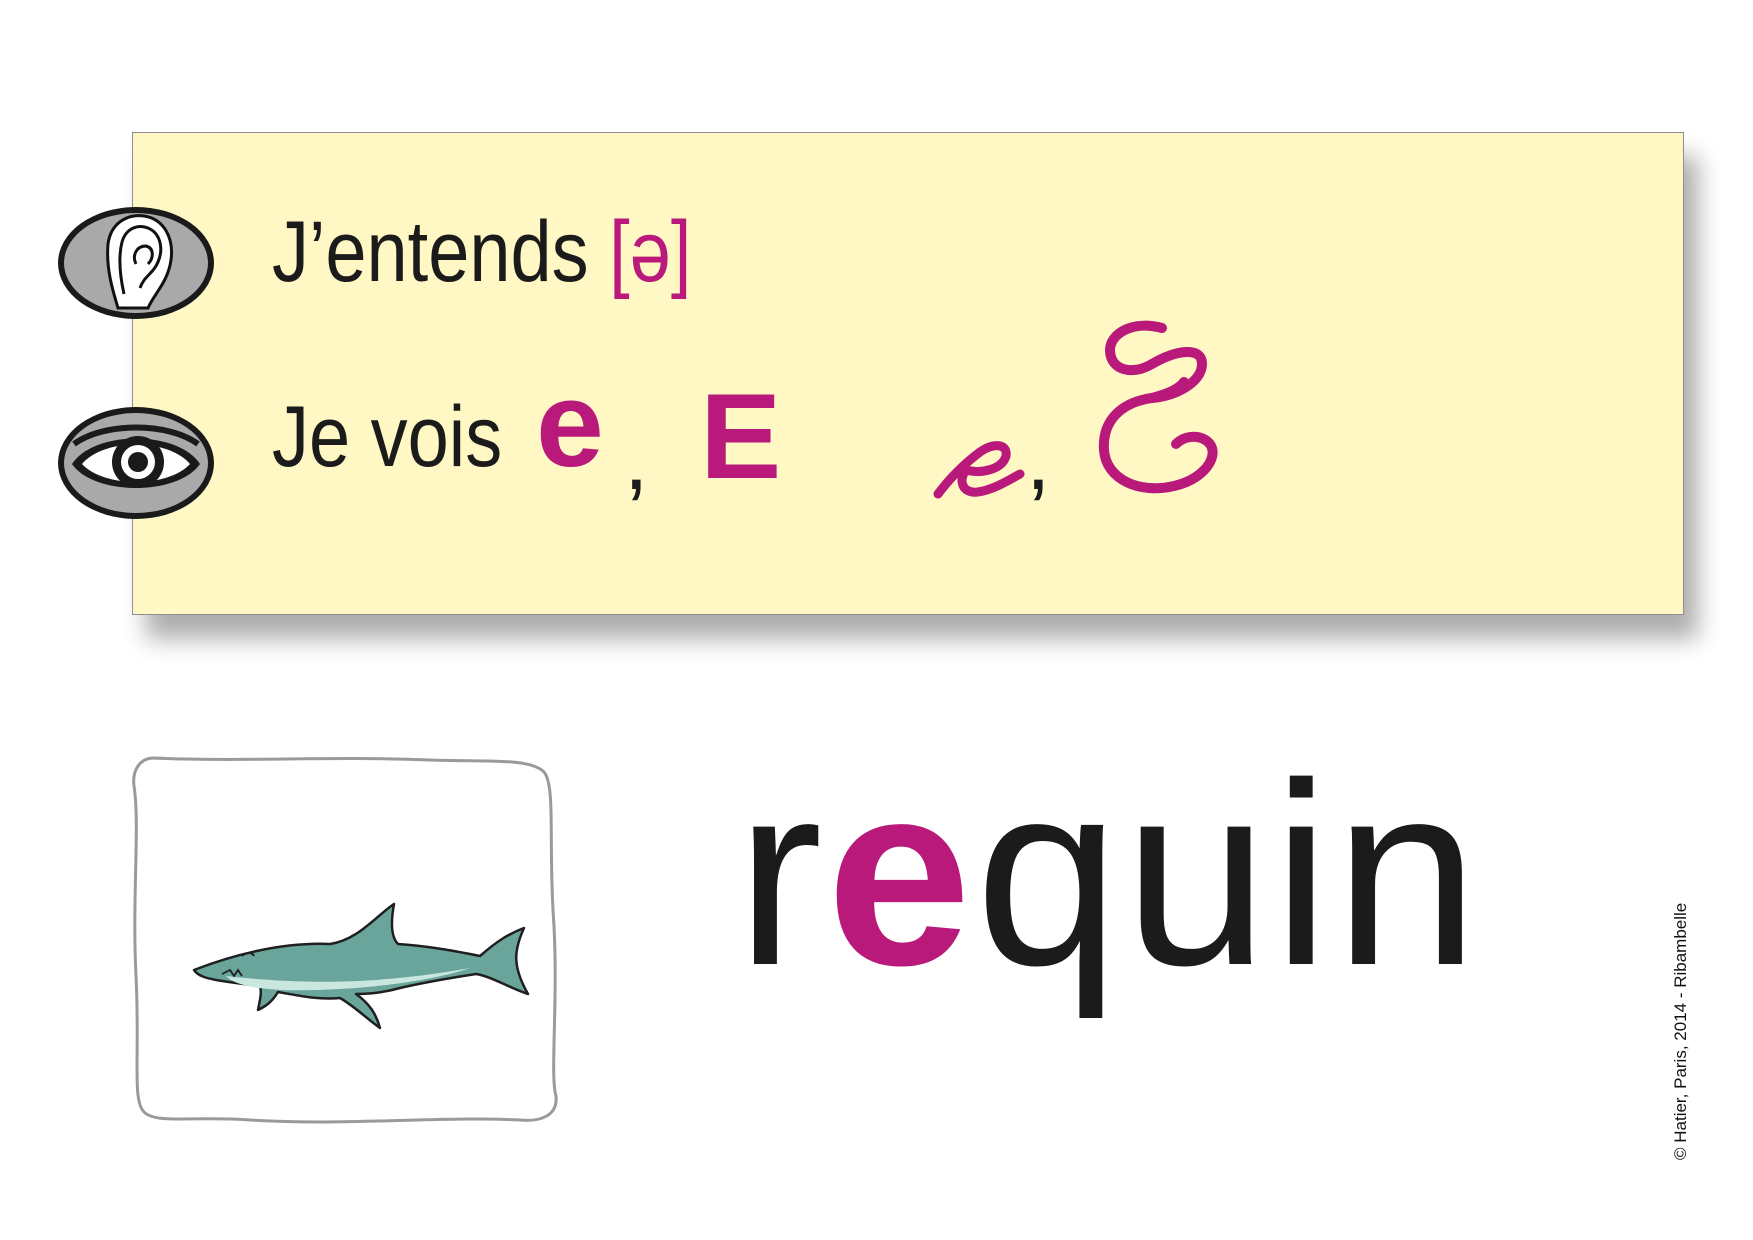 The width and height of the screenshot is (1753, 1240). What do you see at coordinates (1229, 875) in the screenshot?
I see `word-suffix: quin` at bounding box center [1229, 875].